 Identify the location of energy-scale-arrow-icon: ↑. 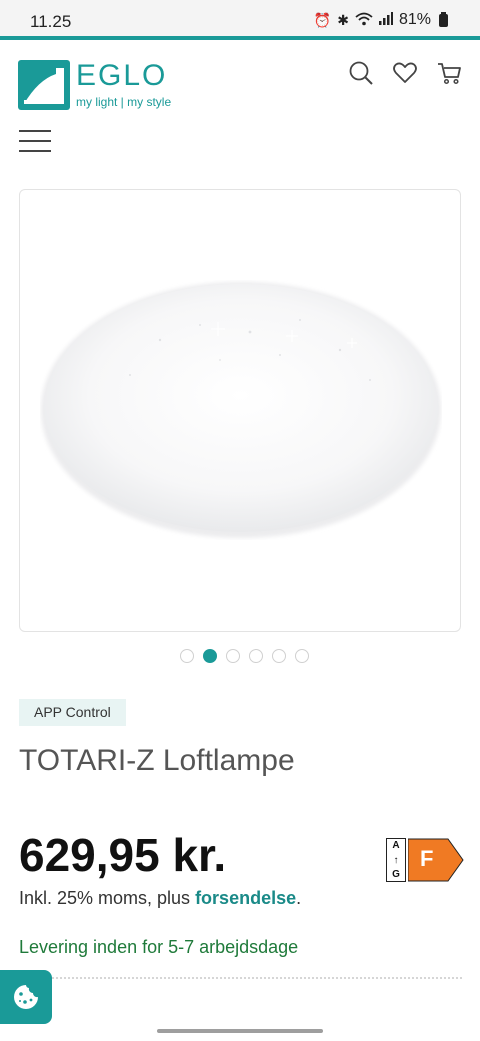
(396, 860).